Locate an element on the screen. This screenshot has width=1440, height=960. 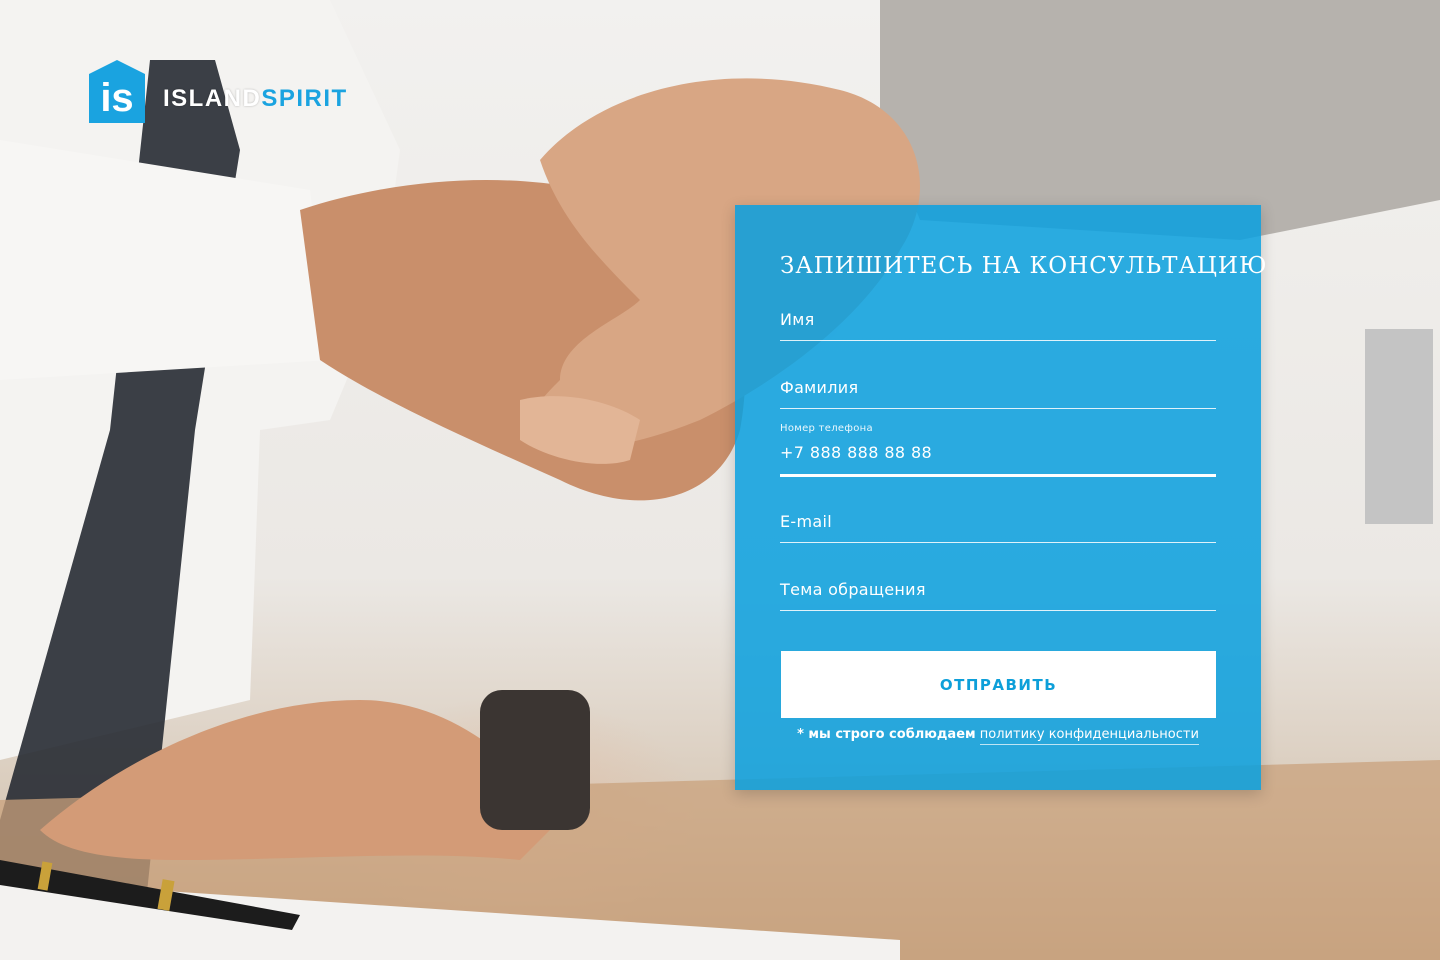
brand-name-part1: ISLAND is located at coordinates (212, 98).